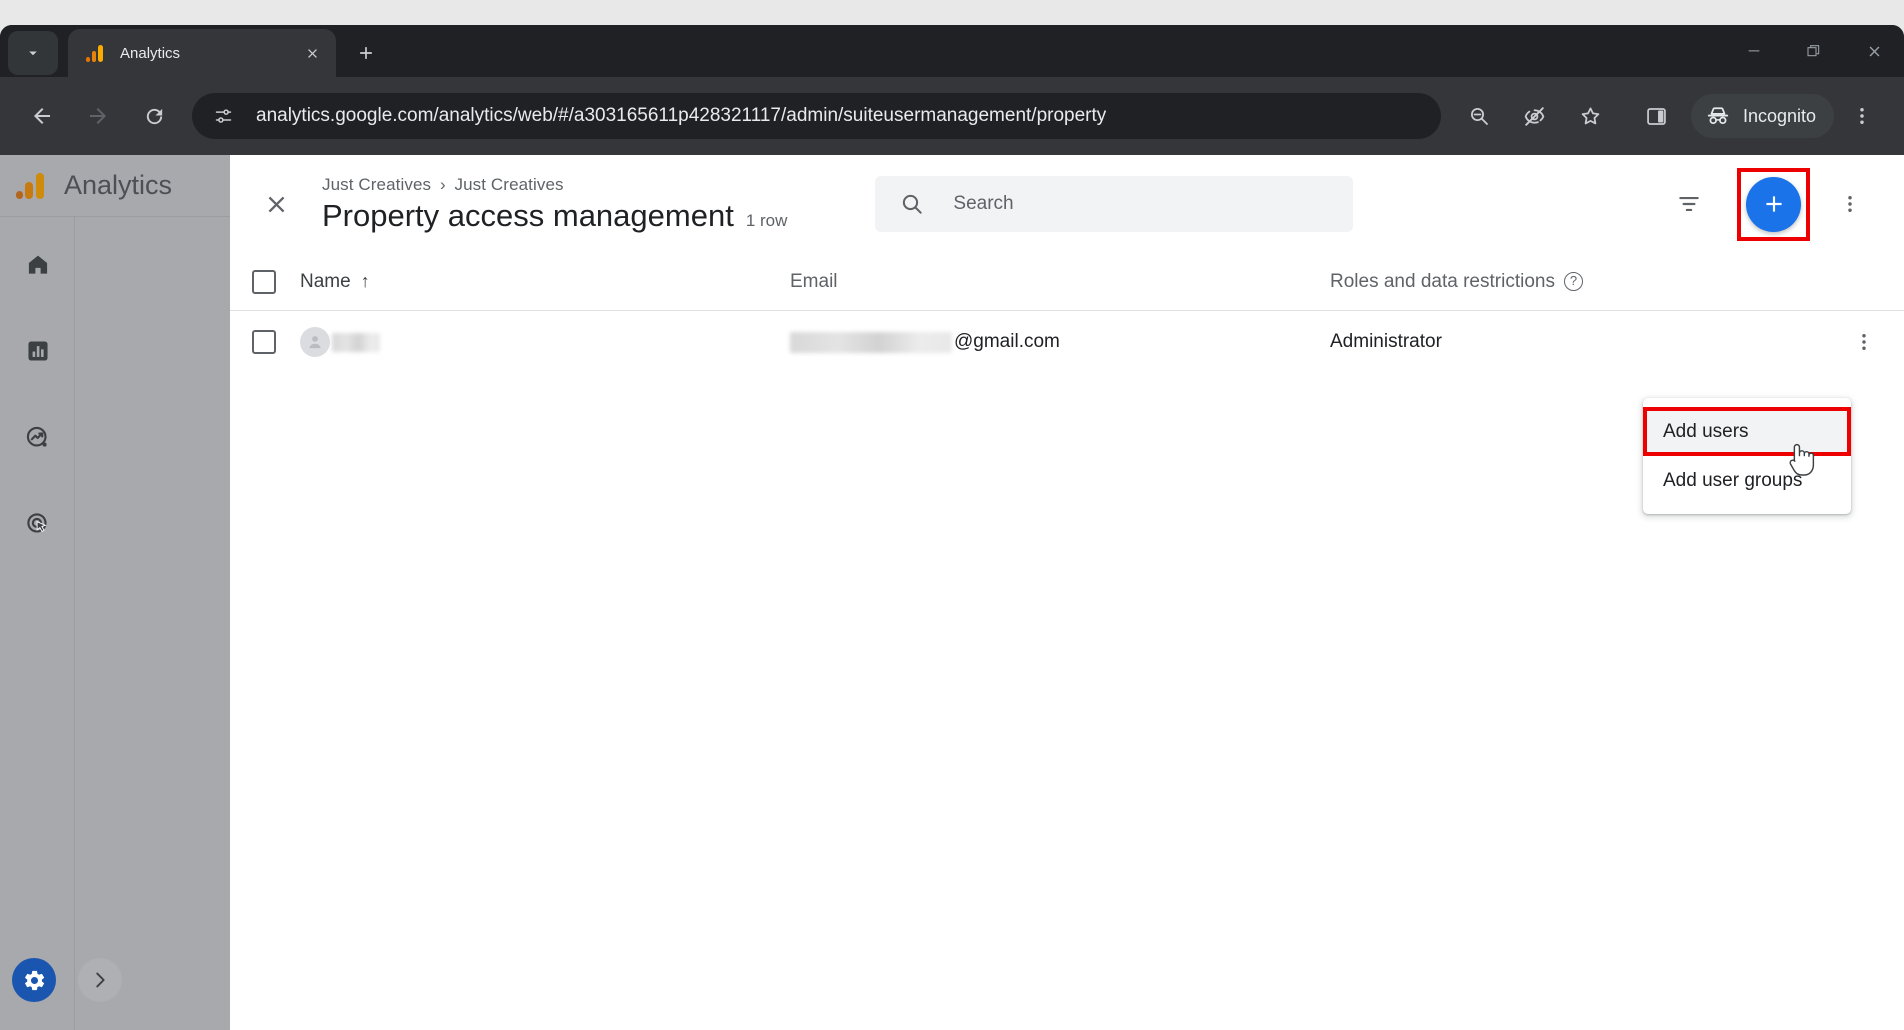  What do you see at coordinates (264, 342) in the screenshot?
I see `row-checkbox` at bounding box center [264, 342].